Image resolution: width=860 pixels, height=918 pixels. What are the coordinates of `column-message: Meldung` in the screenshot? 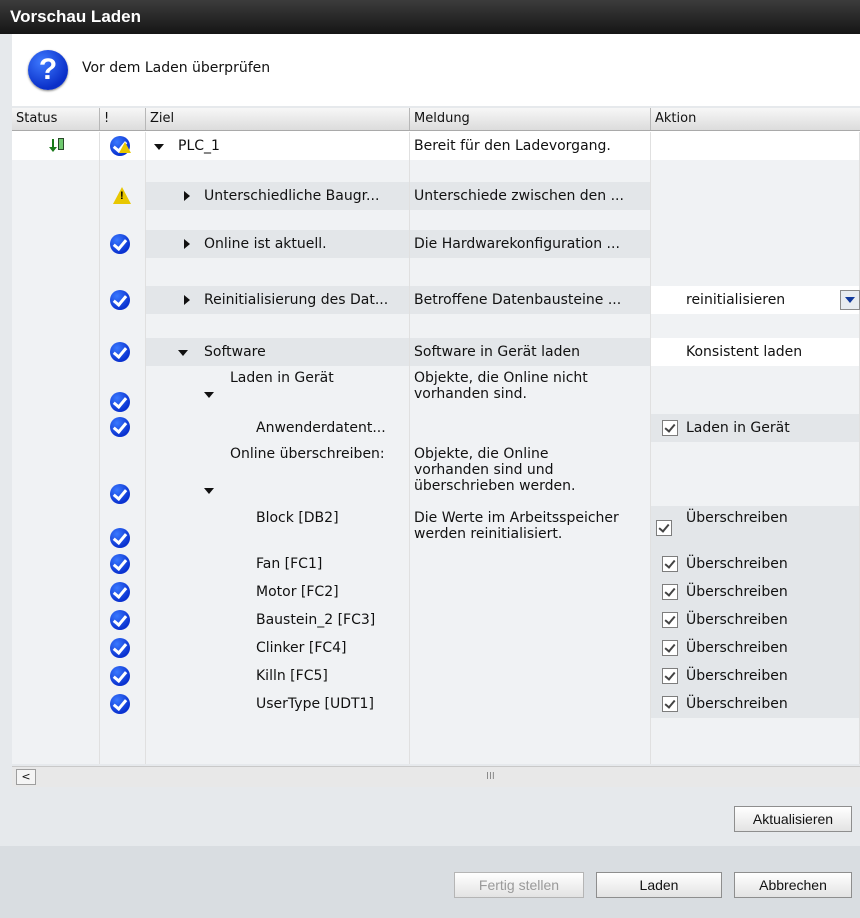 It's located at (530, 119).